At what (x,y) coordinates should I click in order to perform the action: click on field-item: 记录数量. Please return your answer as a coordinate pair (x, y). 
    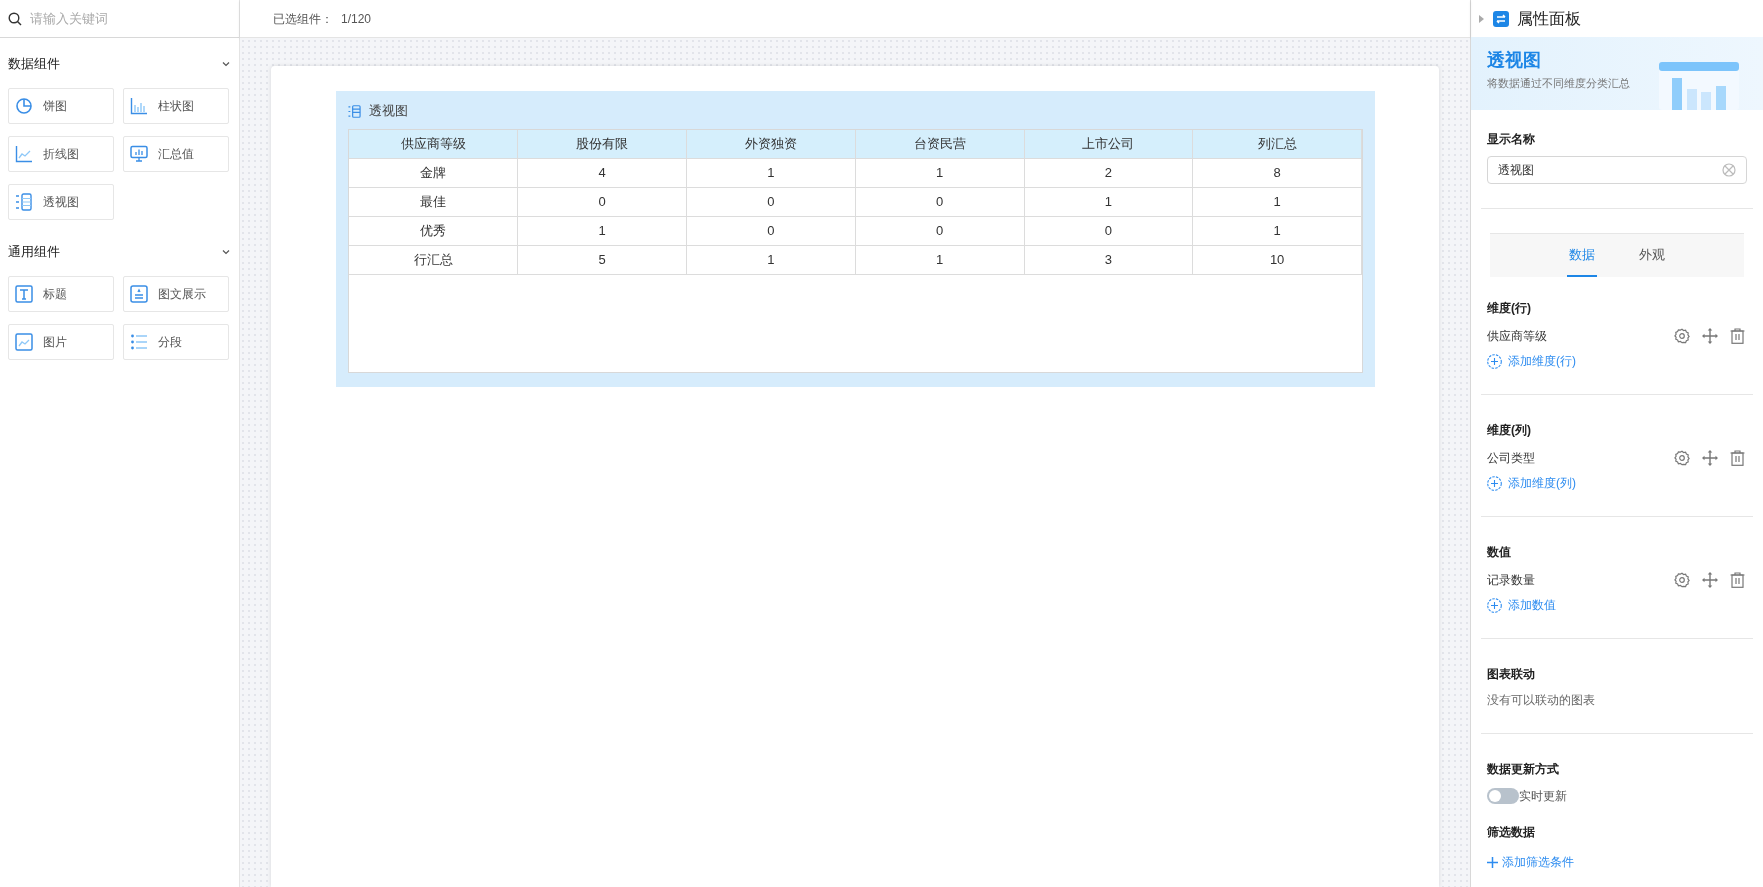
    Looking at the image, I should click on (1511, 580).